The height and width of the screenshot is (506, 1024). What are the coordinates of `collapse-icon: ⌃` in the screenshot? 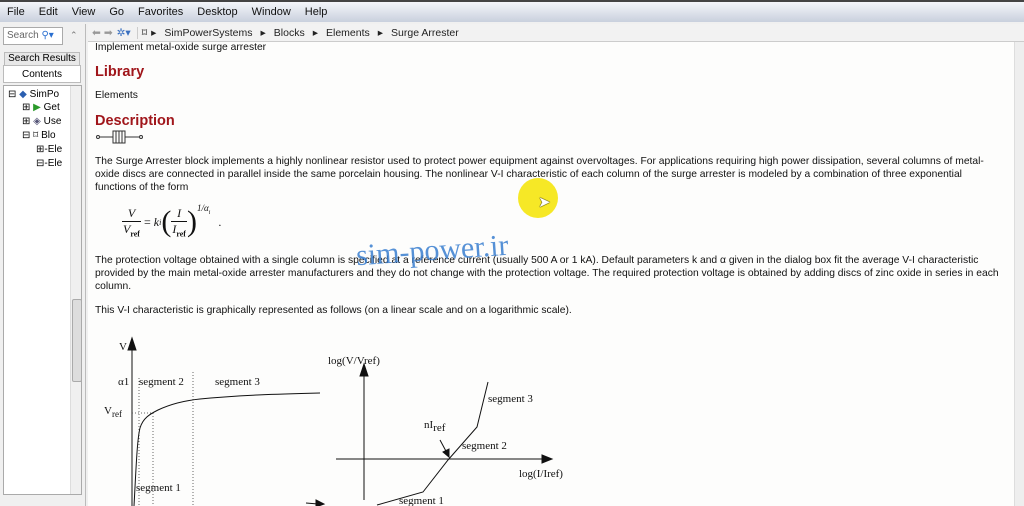 It's located at (74, 35).